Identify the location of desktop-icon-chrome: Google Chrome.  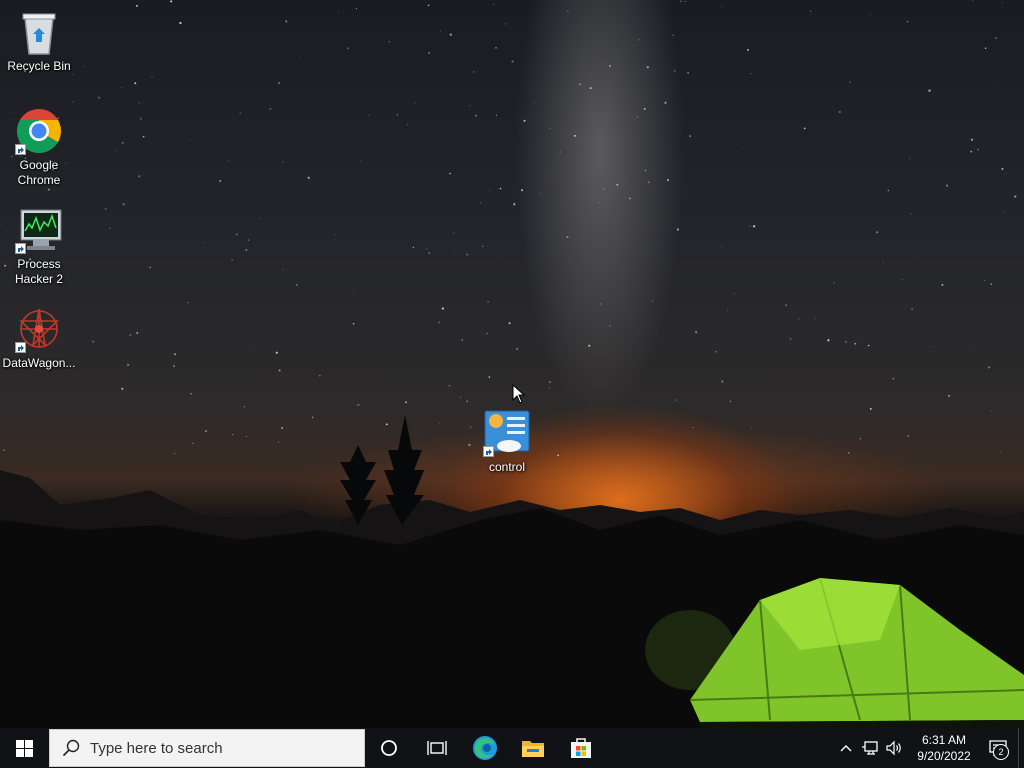
(39, 147).